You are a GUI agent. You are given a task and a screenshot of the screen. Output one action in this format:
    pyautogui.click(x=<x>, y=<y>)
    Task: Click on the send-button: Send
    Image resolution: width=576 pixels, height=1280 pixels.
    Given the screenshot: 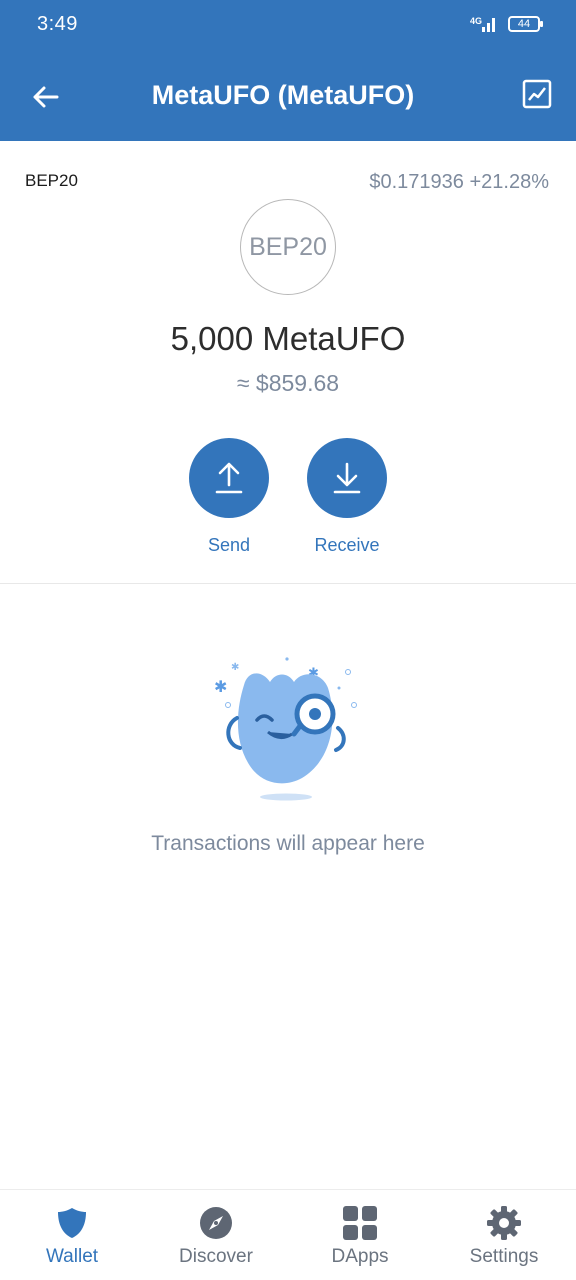 What is the action you would take?
    pyautogui.click(x=229, y=497)
    